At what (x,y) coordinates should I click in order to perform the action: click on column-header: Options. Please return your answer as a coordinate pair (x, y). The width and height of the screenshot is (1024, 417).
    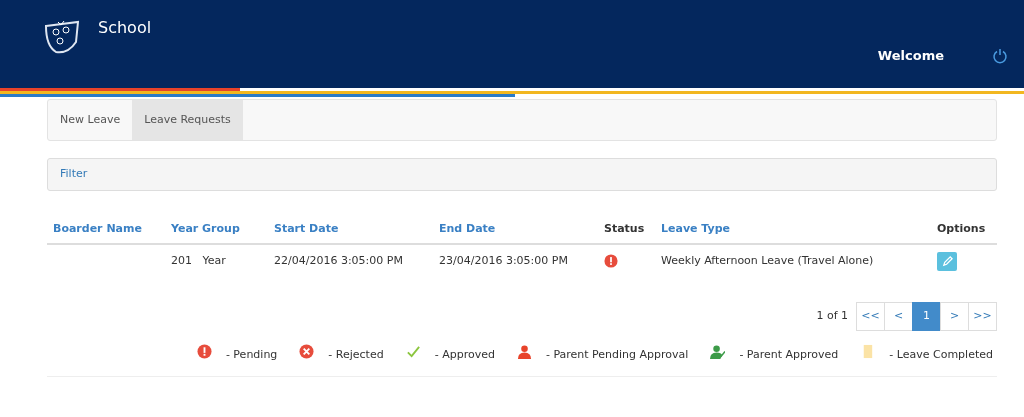
    Looking at the image, I should click on (961, 228).